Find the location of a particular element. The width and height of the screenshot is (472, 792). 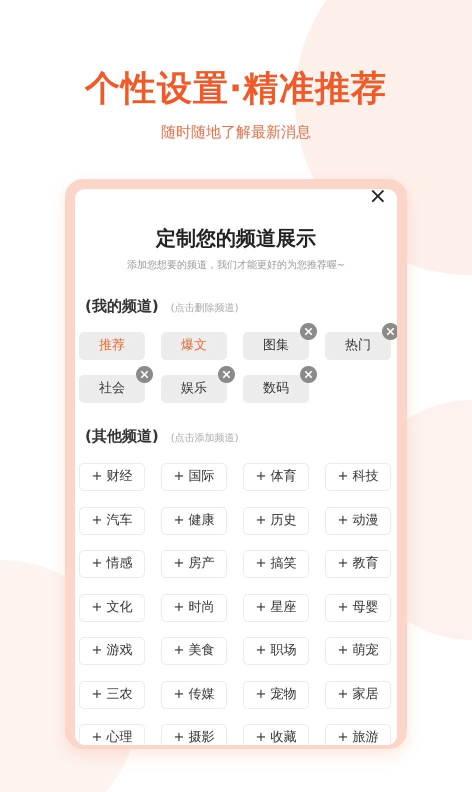

channel-chip: + 汽车 is located at coordinates (112, 520).